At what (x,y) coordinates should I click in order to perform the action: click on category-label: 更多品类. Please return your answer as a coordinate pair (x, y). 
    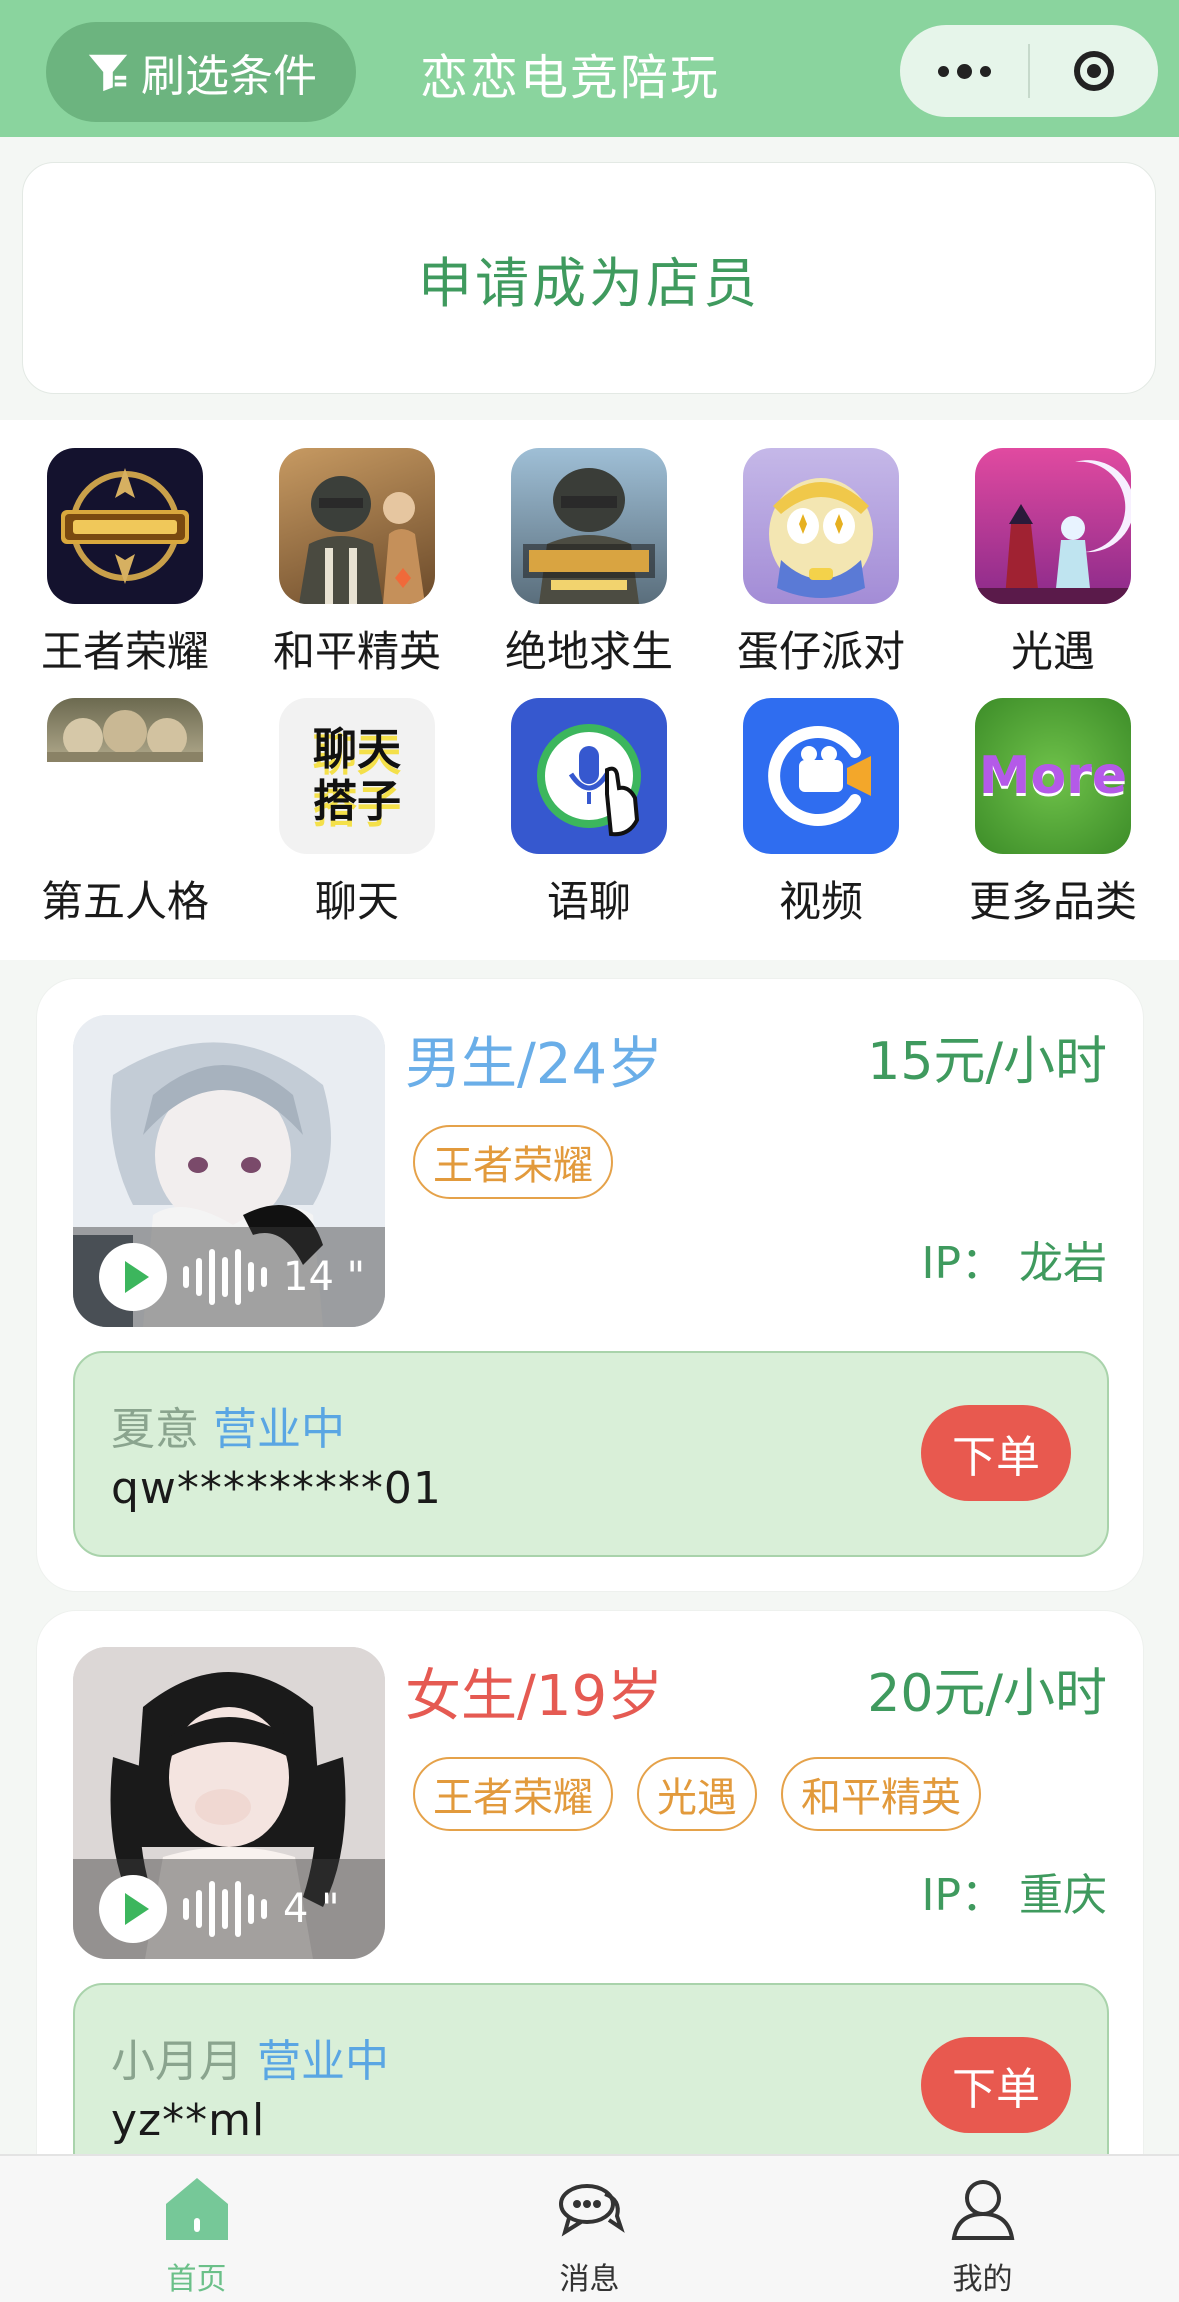
    Looking at the image, I should click on (1052, 901).